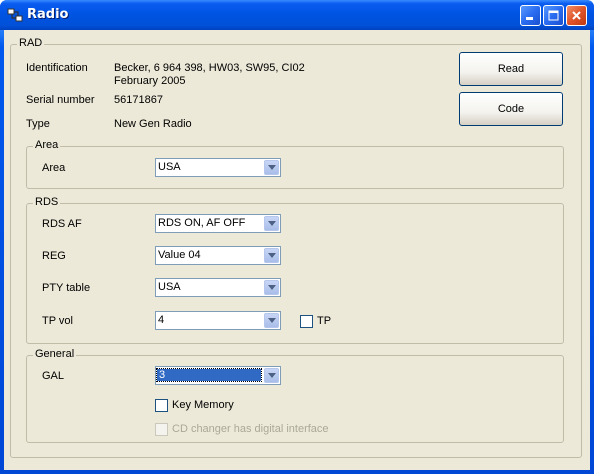 The image size is (594, 474). I want to click on maximize-button, so click(553, 15).